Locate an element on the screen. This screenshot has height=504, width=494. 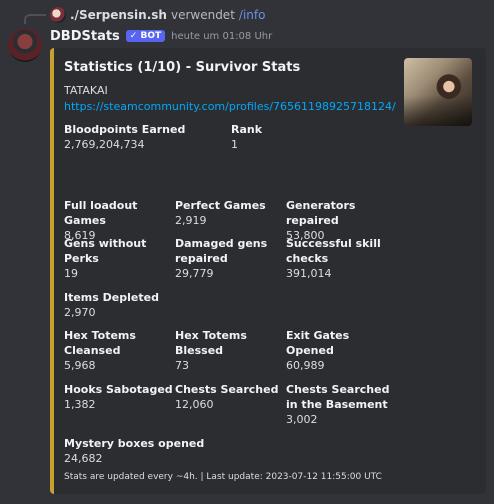
field-value: 5,968 is located at coordinates (80, 365).